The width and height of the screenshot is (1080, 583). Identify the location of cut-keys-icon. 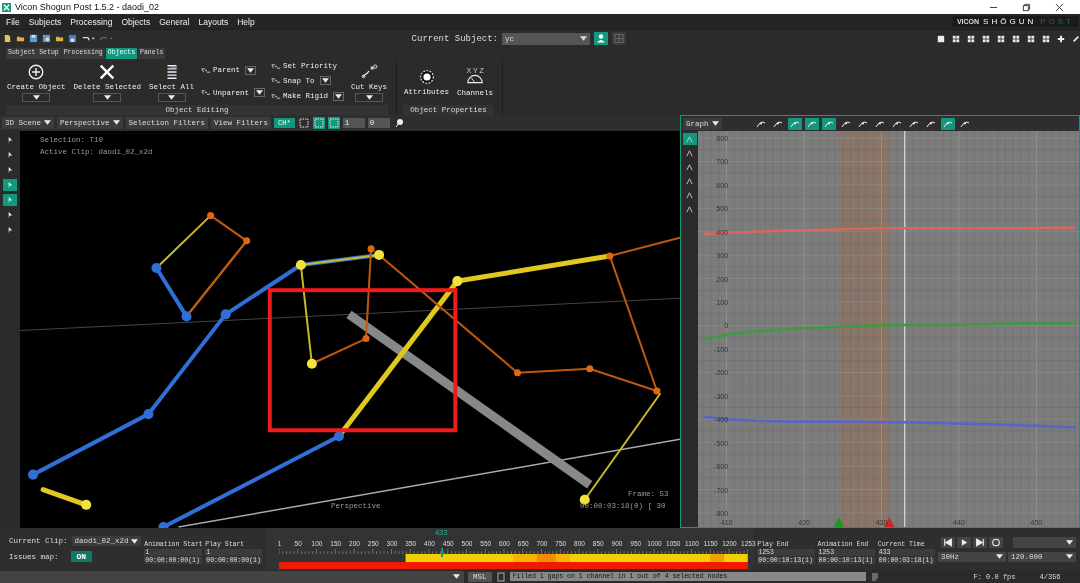
(369, 72).